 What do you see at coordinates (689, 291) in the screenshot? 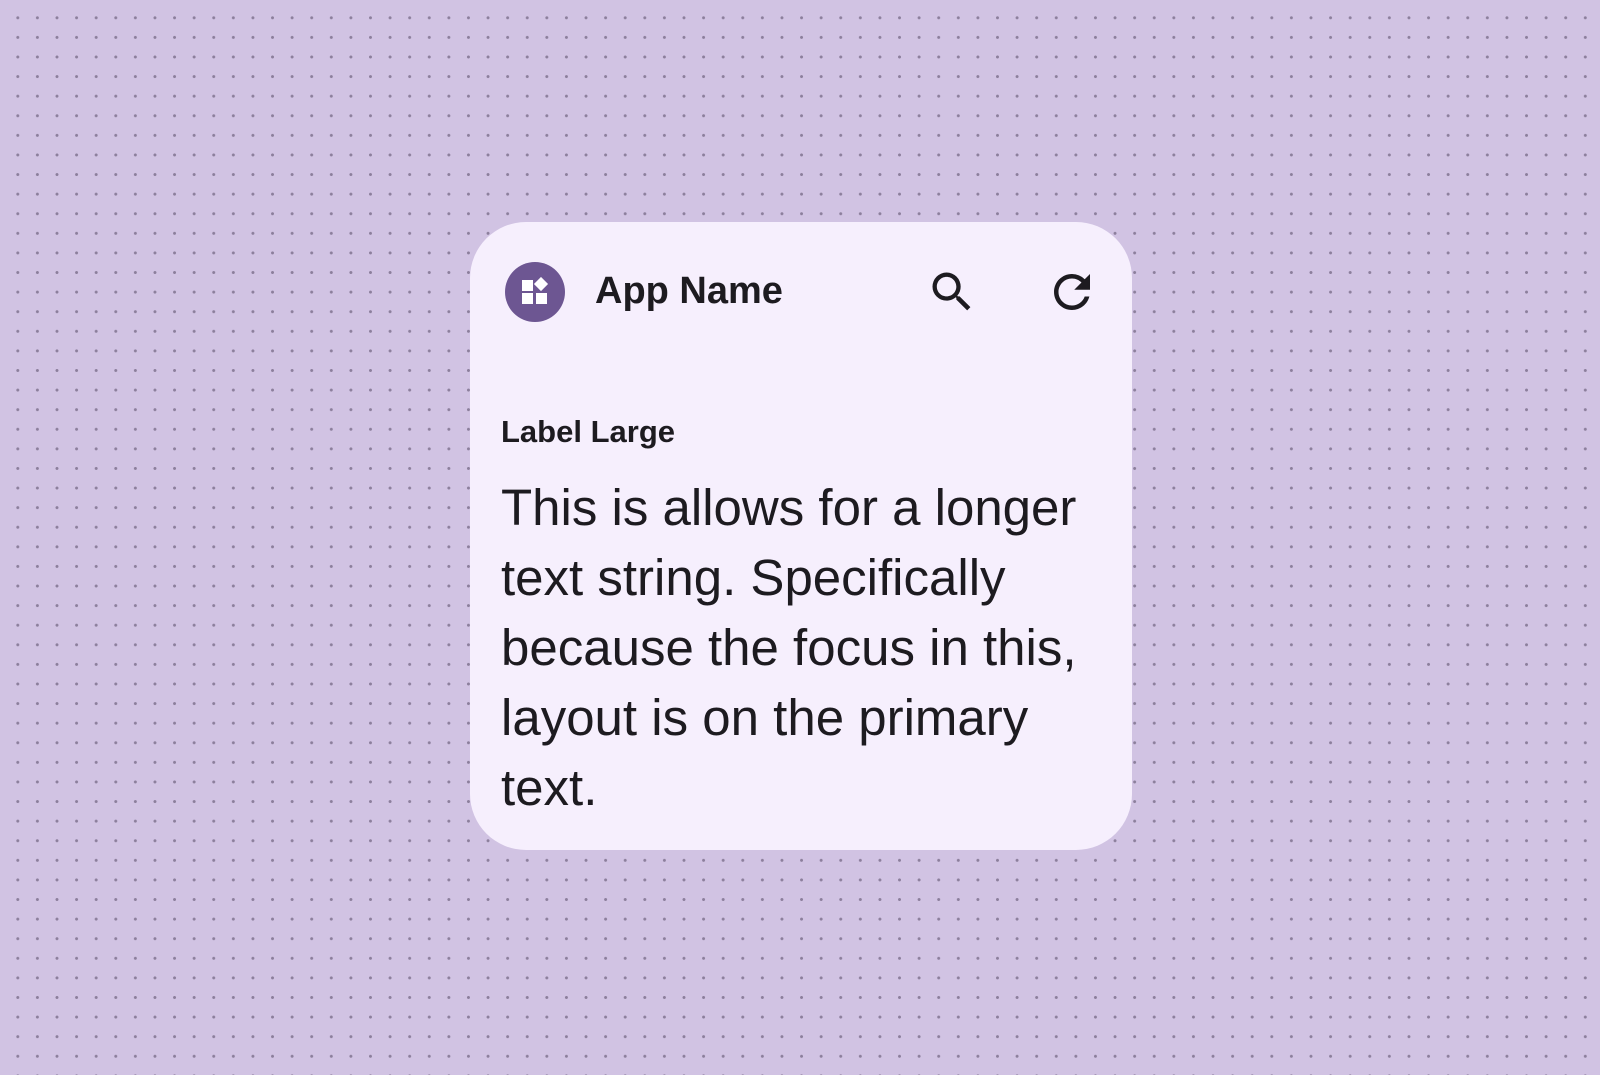
I see `app-name: App Name` at bounding box center [689, 291].